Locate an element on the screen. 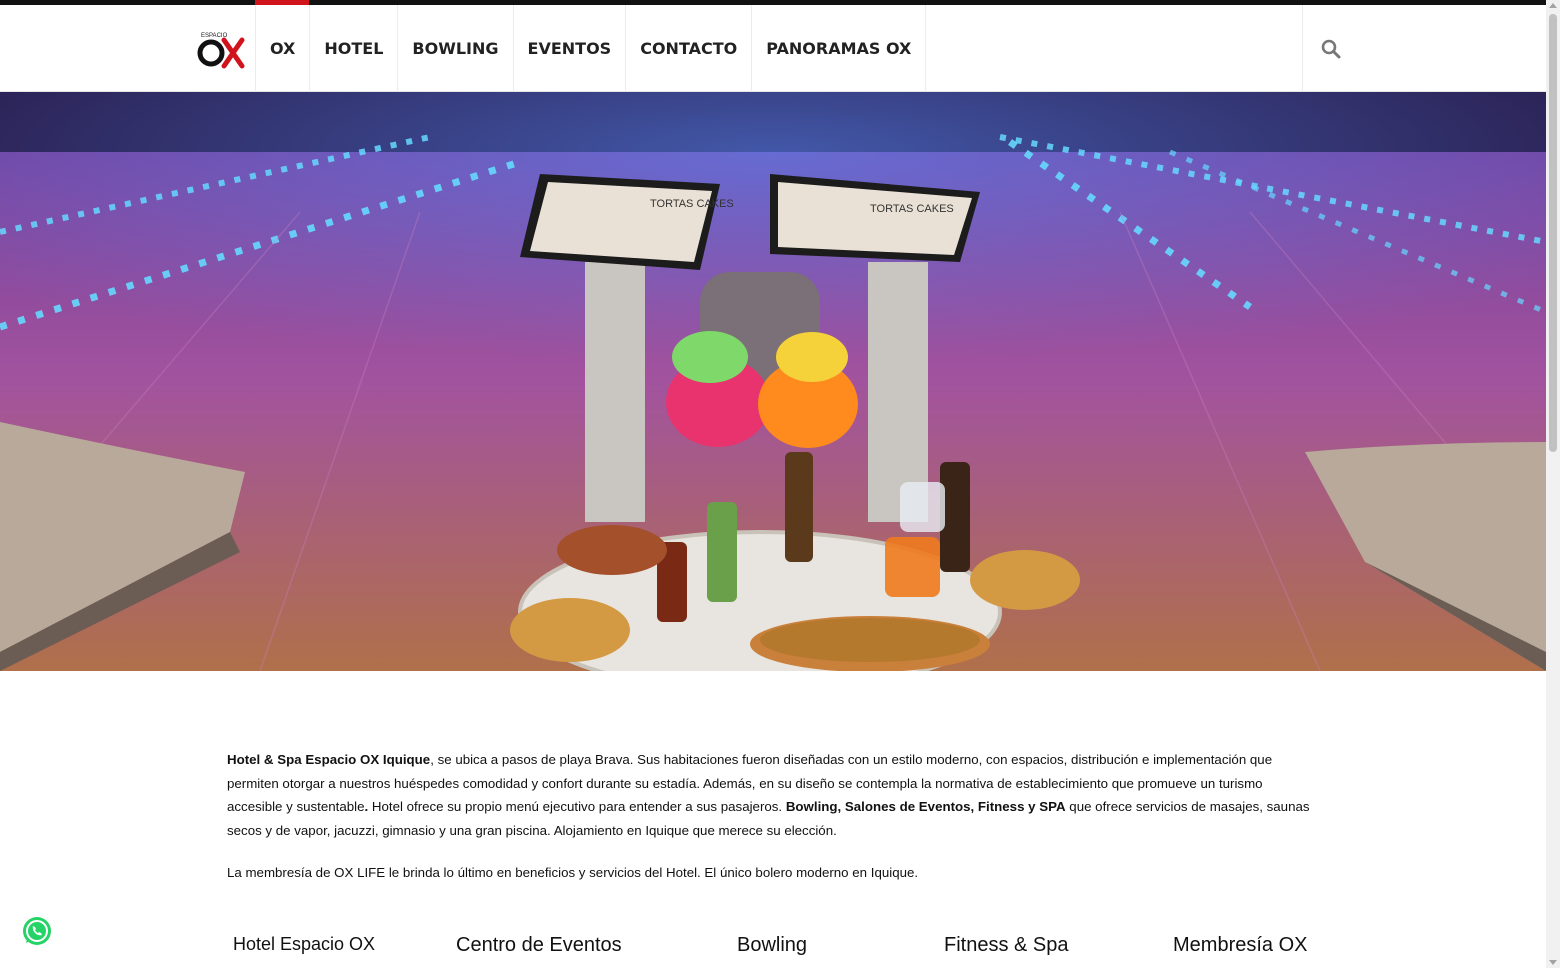 Image resolution: width=1560 pixels, height=968 pixels. nav-item-contacto: CONTACTO is located at coordinates (688, 48).